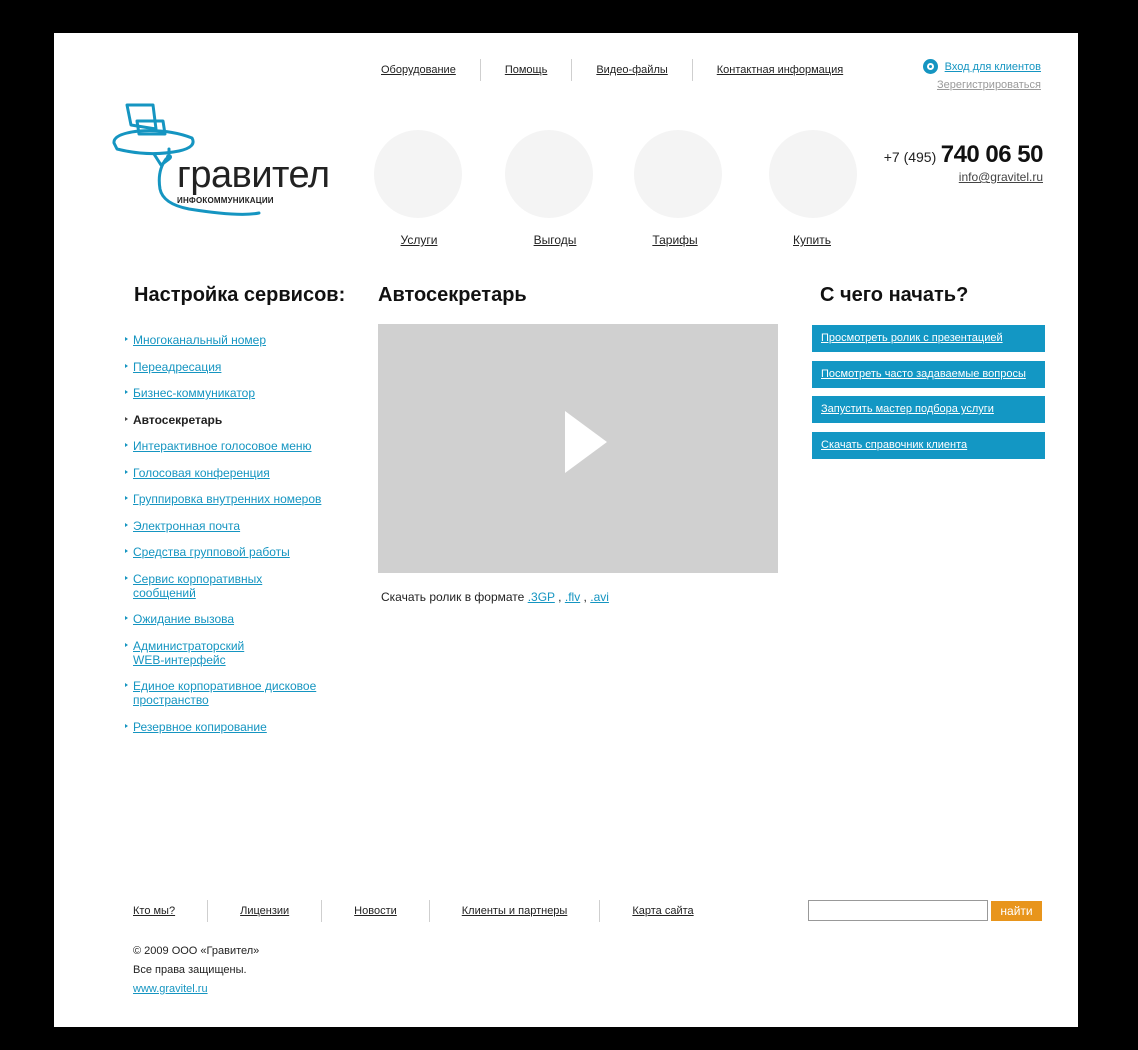  What do you see at coordinates (812, 240) in the screenshot?
I see `promo-link-buy: Купить` at bounding box center [812, 240].